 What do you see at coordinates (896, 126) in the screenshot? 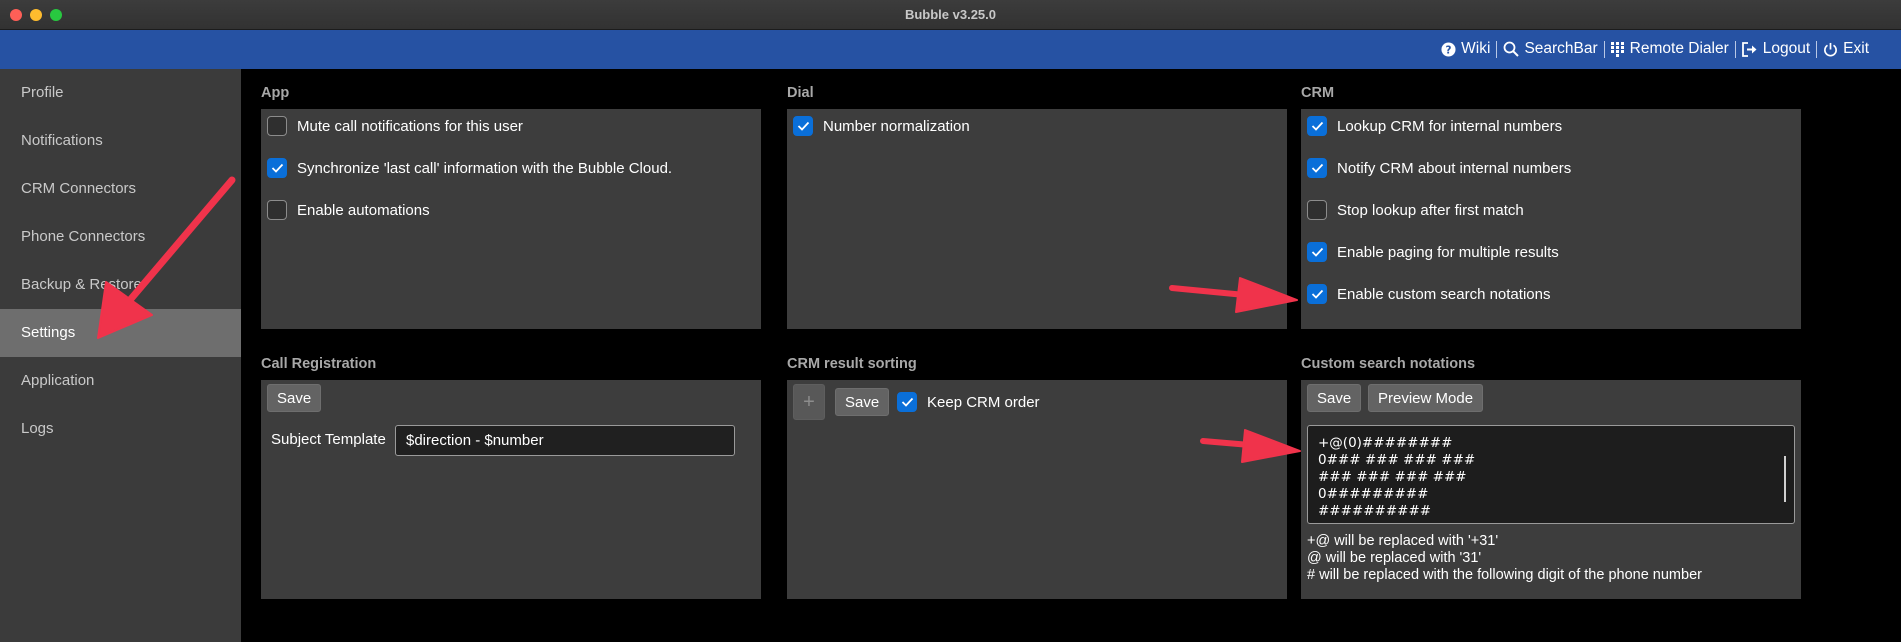
I see `number-normalization-label: Number normalization` at bounding box center [896, 126].